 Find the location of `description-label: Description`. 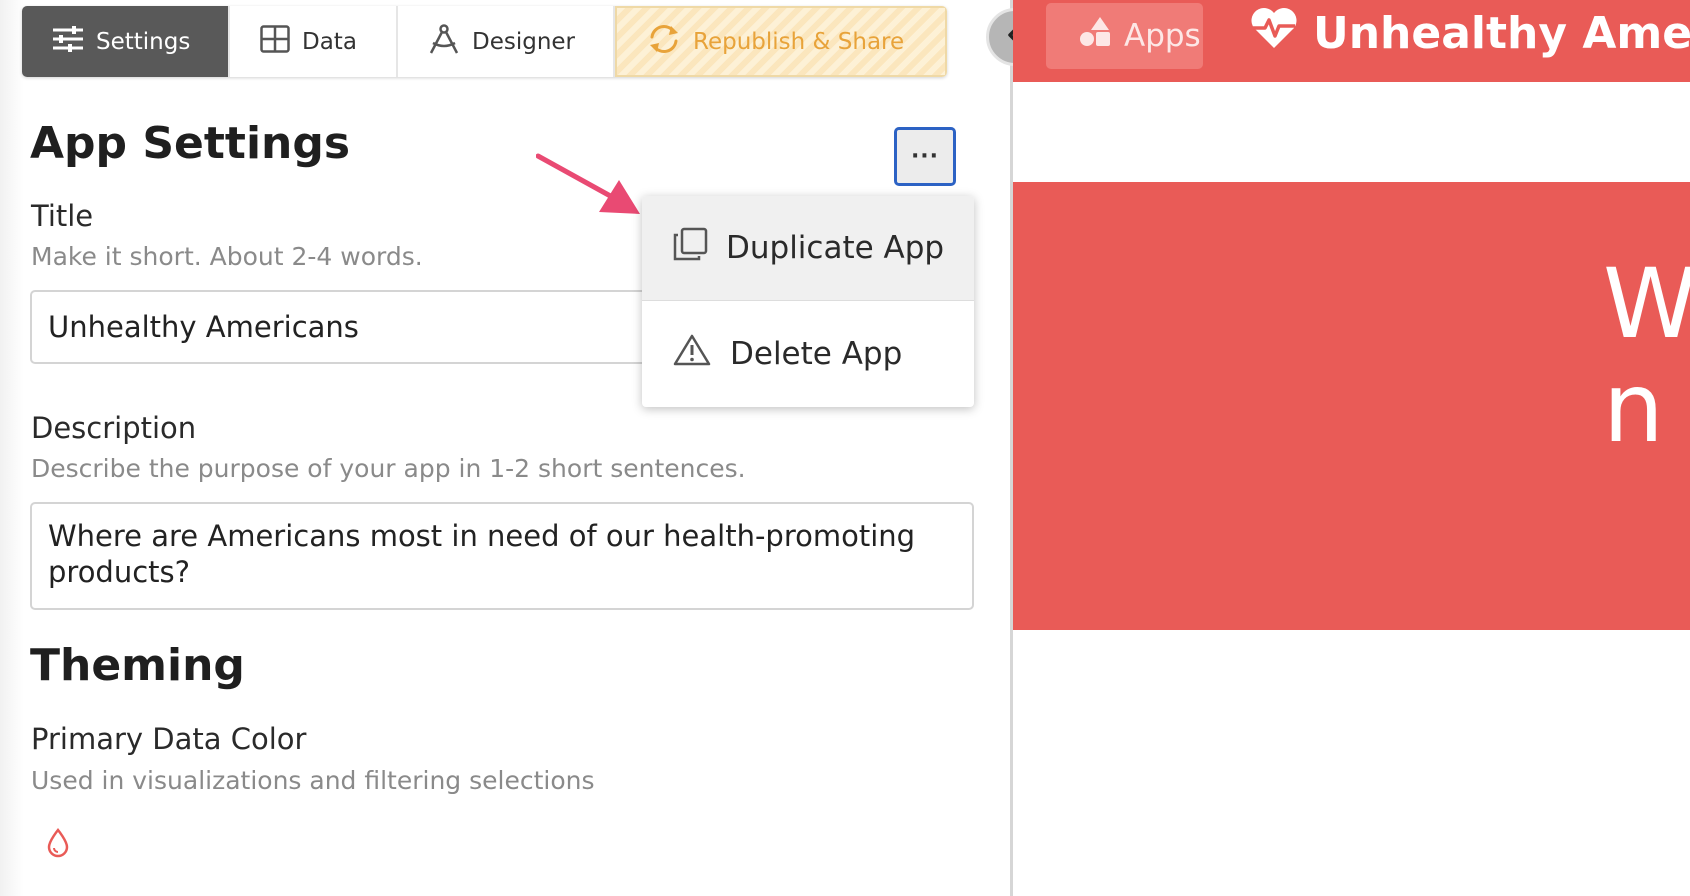

description-label: Description is located at coordinates (114, 428).